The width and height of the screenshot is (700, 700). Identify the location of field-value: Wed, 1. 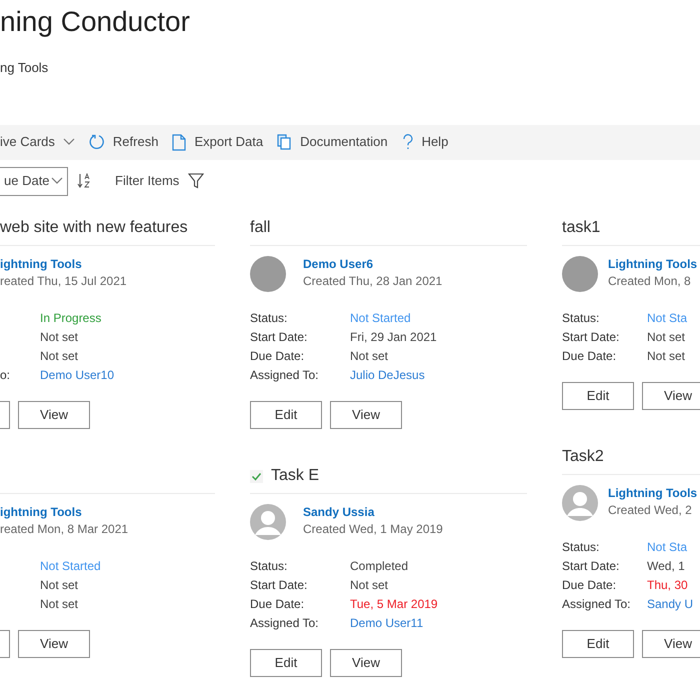
(666, 566).